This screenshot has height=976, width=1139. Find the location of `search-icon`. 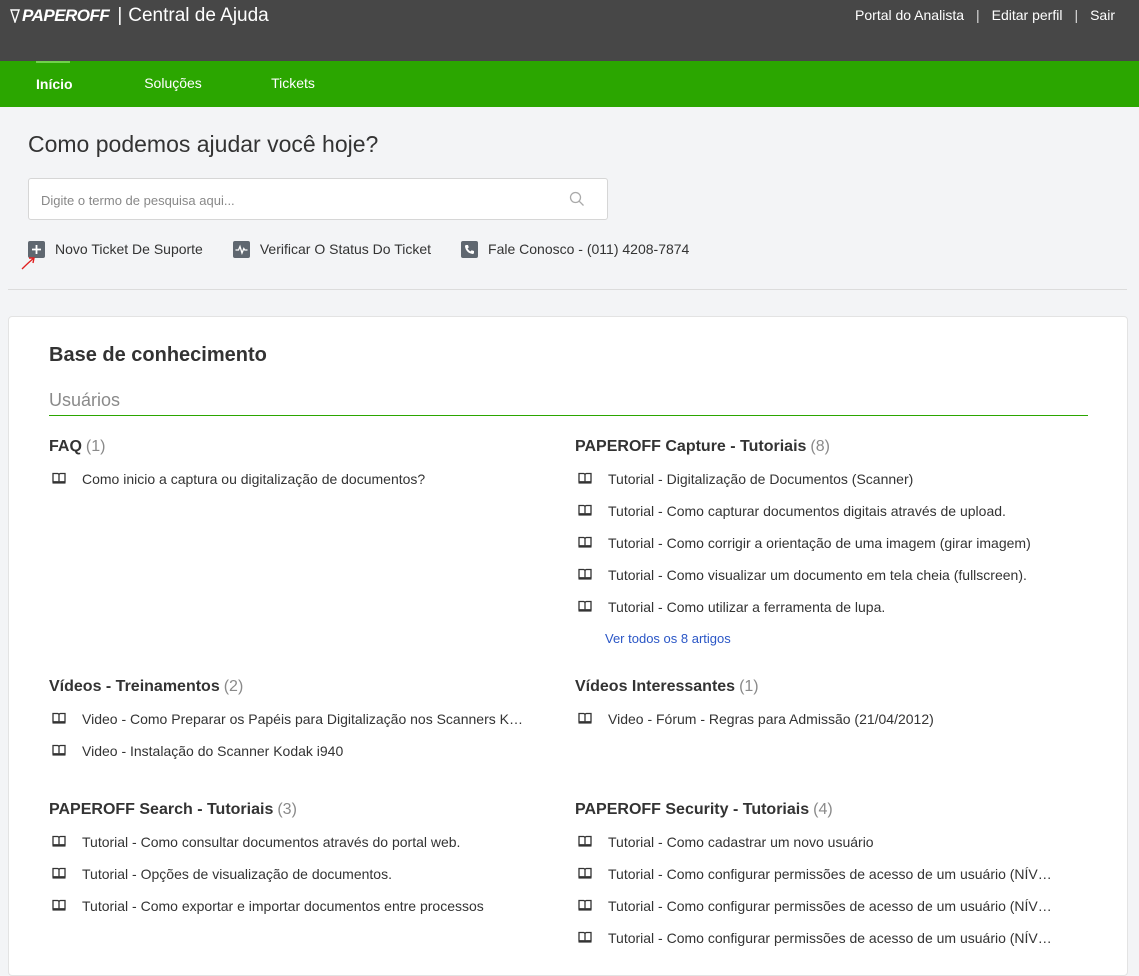

search-icon is located at coordinates (577, 199).